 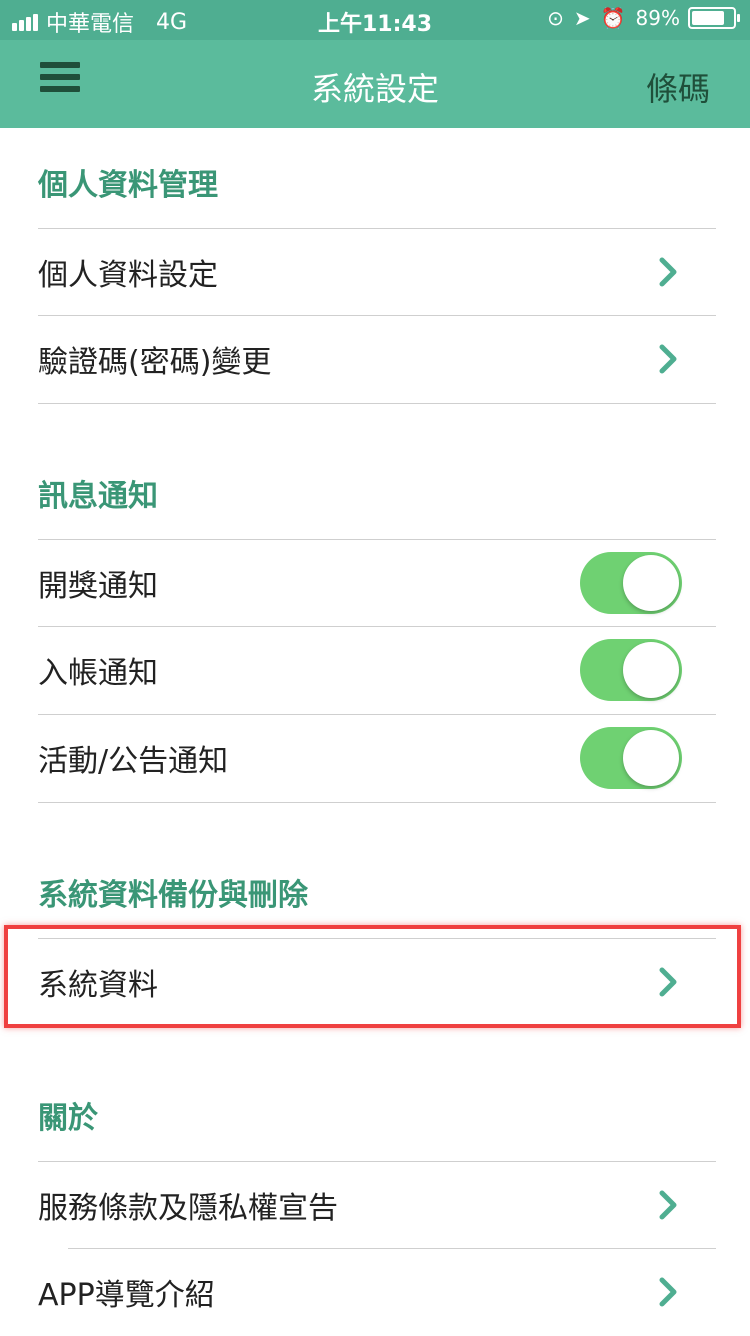 What do you see at coordinates (555, 18) in the screenshot?
I see `rotation-lock-icon: ⊙` at bounding box center [555, 18].